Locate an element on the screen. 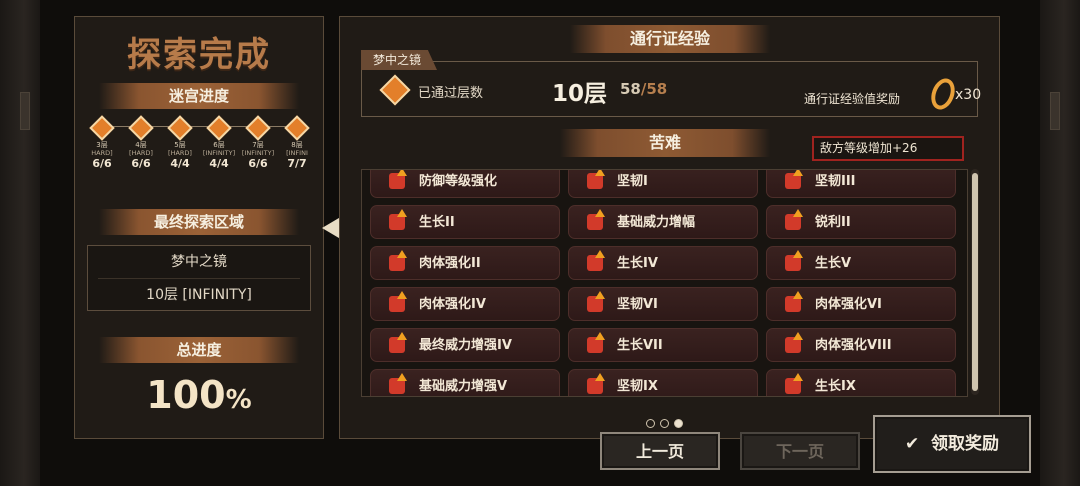 The width and height of the screenshot is (1080, 486). hardship-label: 肉体强化IV is located at coordinates (452, 304).